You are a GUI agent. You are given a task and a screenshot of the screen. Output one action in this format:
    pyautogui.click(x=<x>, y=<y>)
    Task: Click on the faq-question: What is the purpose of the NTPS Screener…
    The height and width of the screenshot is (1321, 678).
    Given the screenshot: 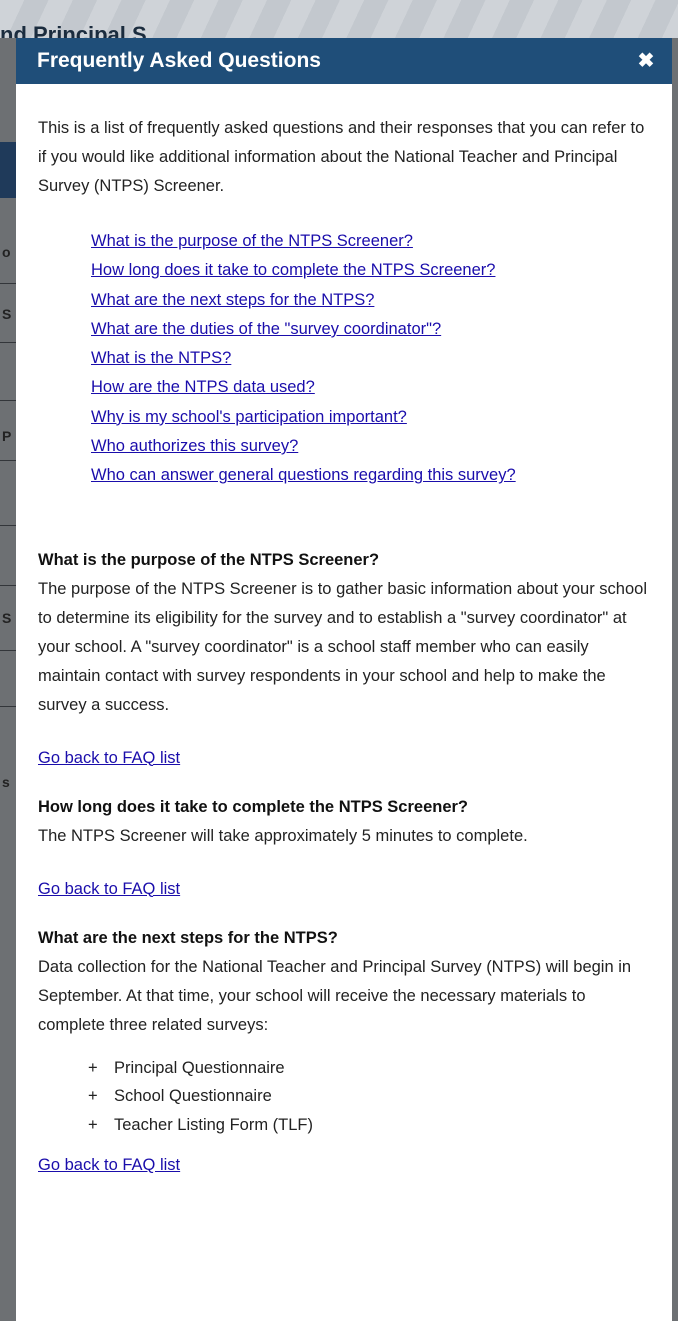 What is the action you would take?
    pyautogui.click(x=209, y=559)
    